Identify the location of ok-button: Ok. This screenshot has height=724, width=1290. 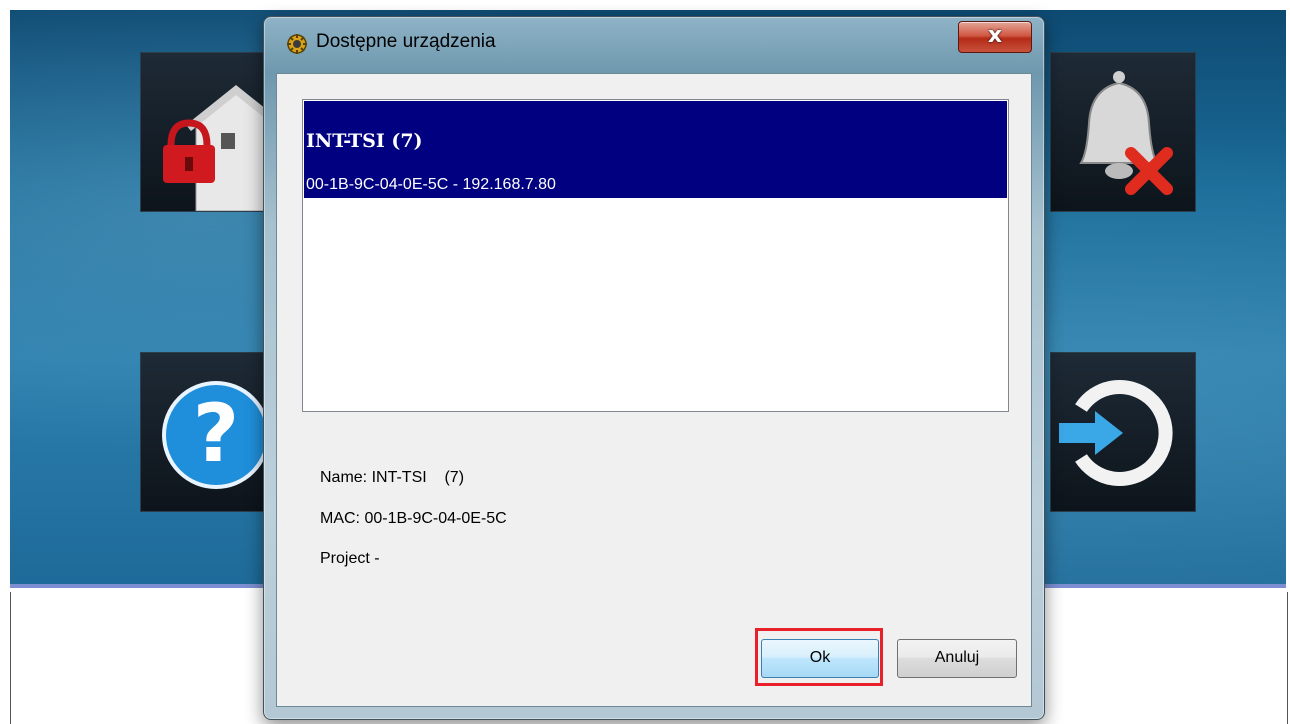
(820, 658).